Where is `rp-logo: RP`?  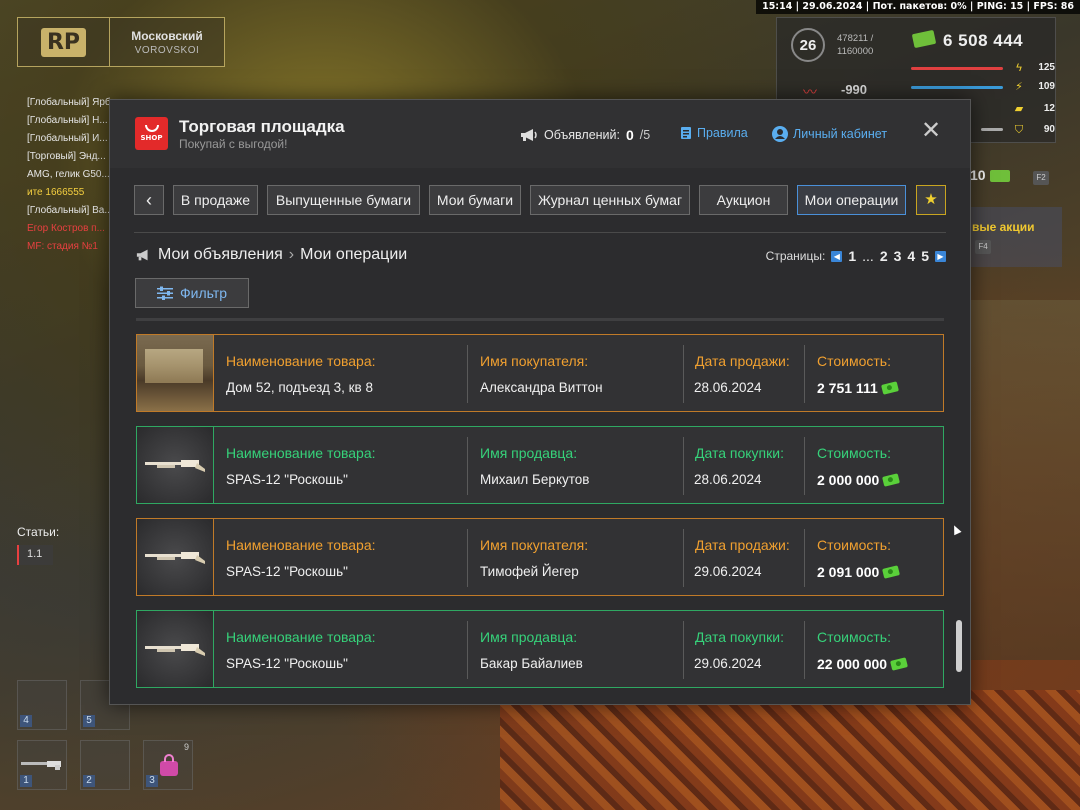
rp-logo: RP is located at coordinates (64, 42).